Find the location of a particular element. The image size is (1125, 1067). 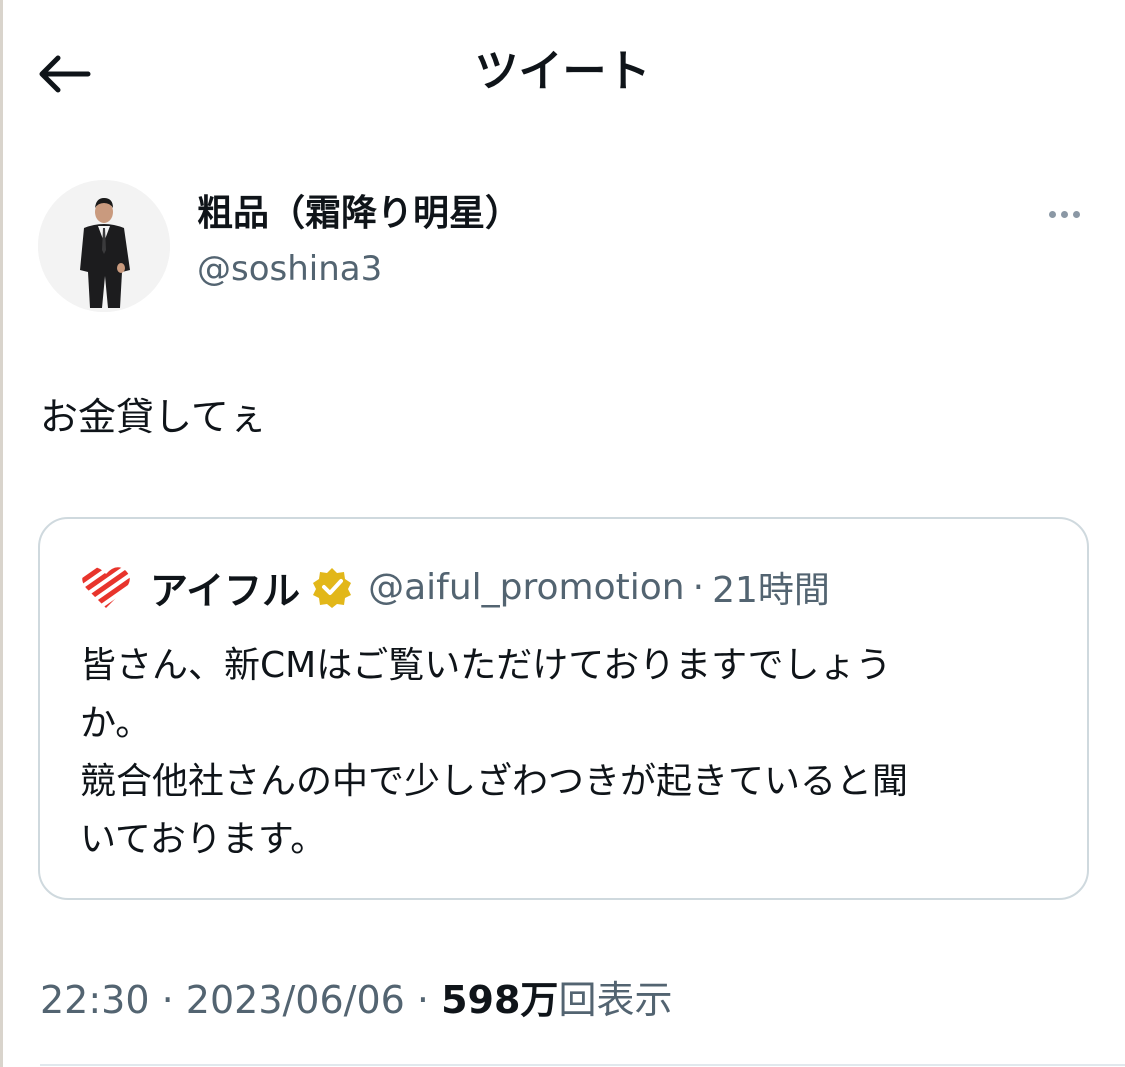

tweet-text: お金貸してぇ is located at coordinates (153, 417).